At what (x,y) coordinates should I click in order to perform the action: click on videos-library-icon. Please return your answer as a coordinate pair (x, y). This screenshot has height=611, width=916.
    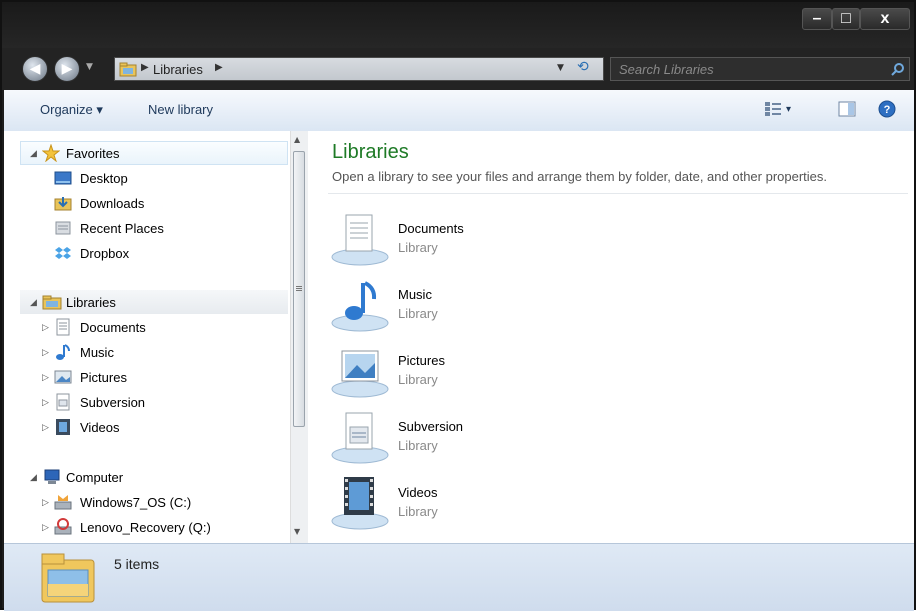
    Looking at the image, I should click on (360, 503).